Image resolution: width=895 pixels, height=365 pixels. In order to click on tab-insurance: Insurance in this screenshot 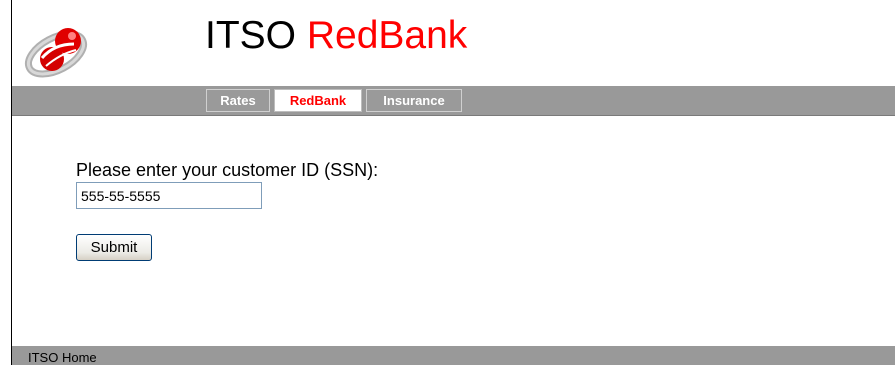, I will do `click(414, 100)`.